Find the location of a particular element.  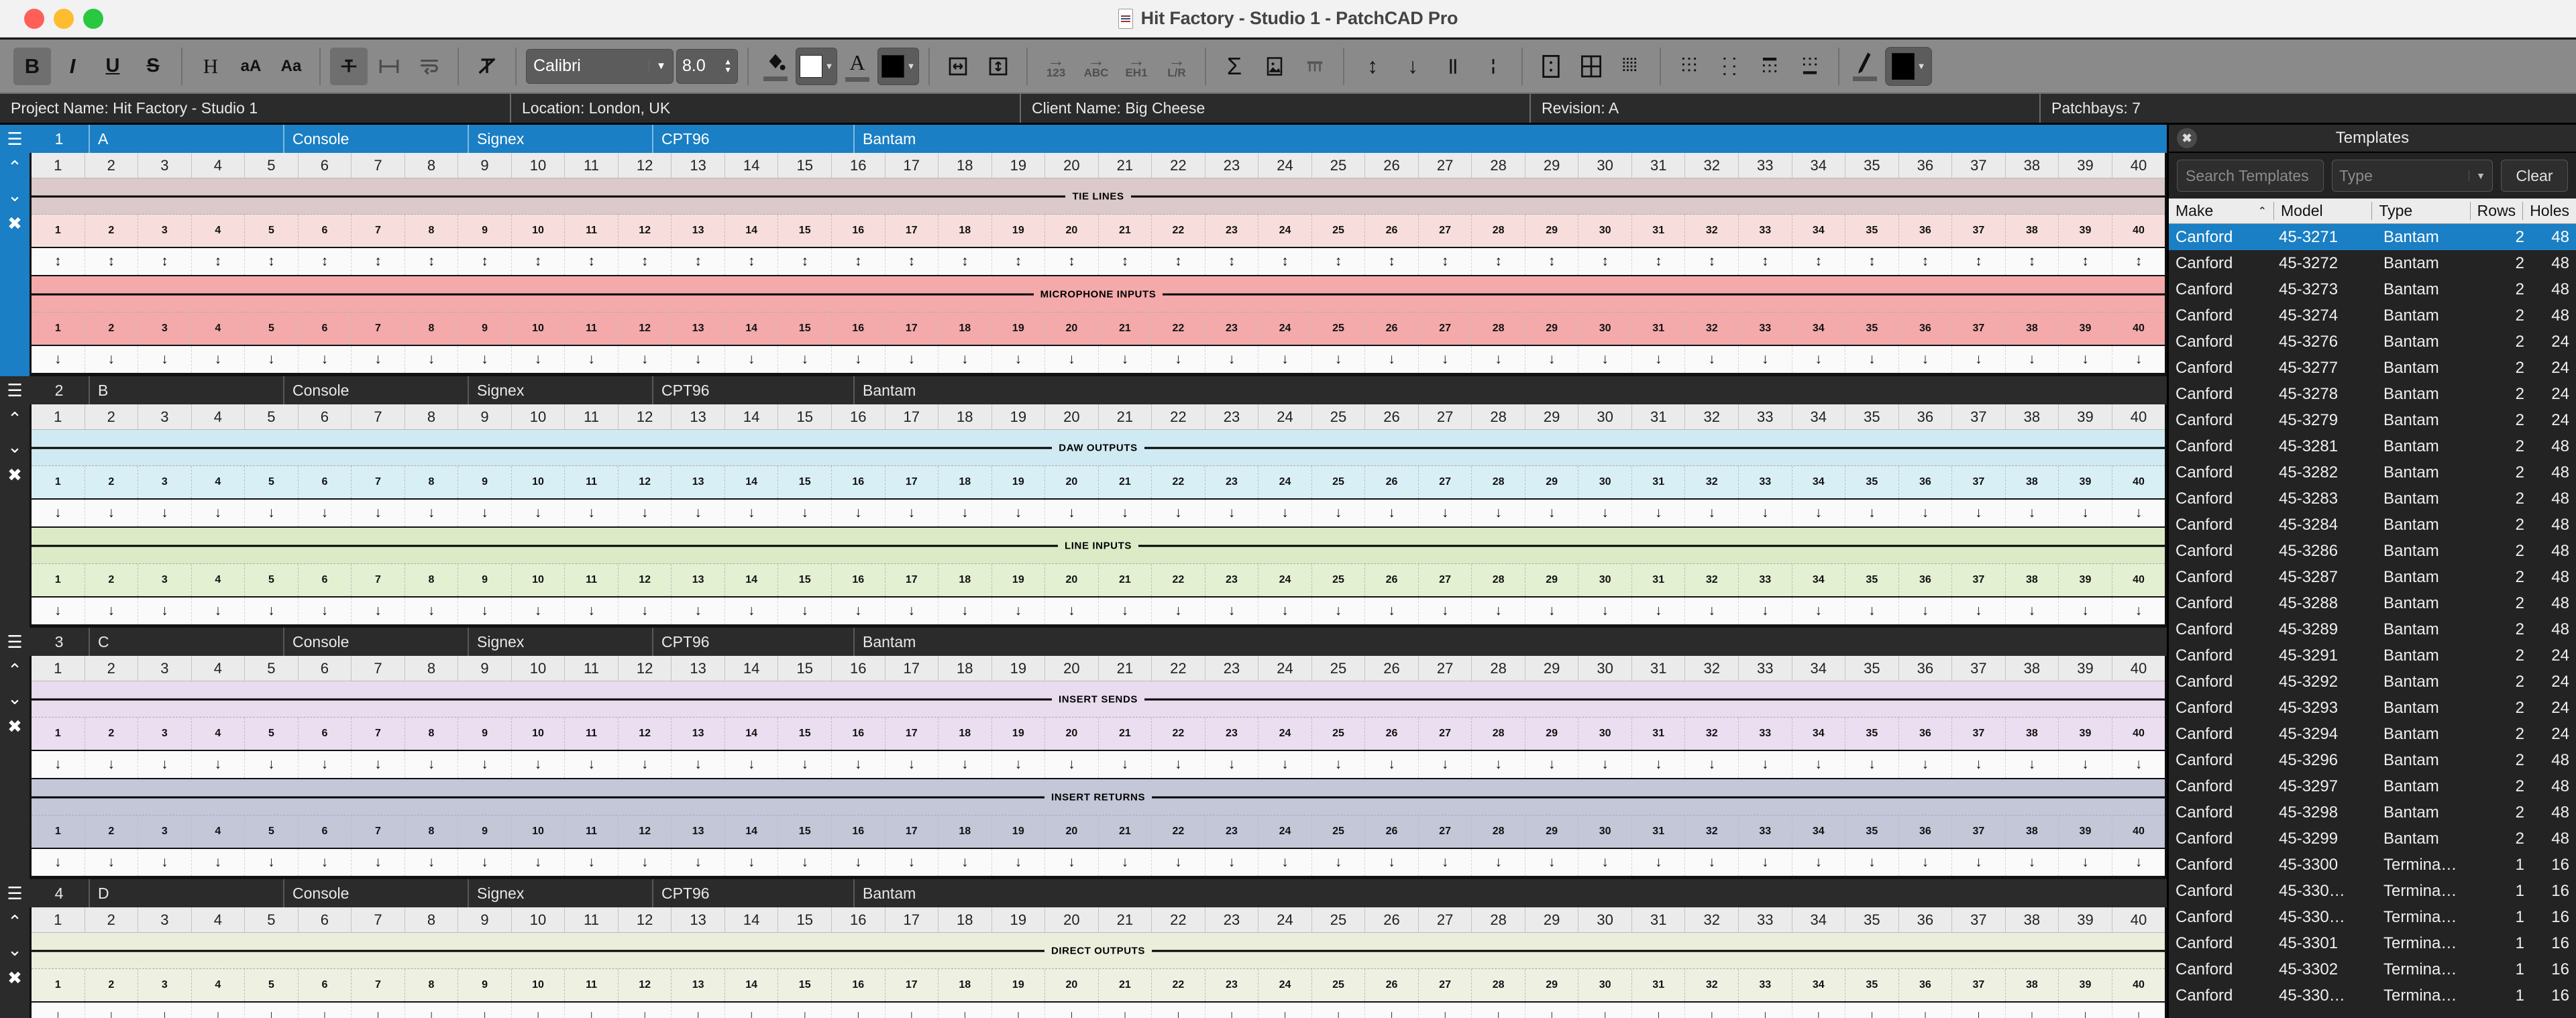

patch-point: 39 is located at coordinates (2085, 482).